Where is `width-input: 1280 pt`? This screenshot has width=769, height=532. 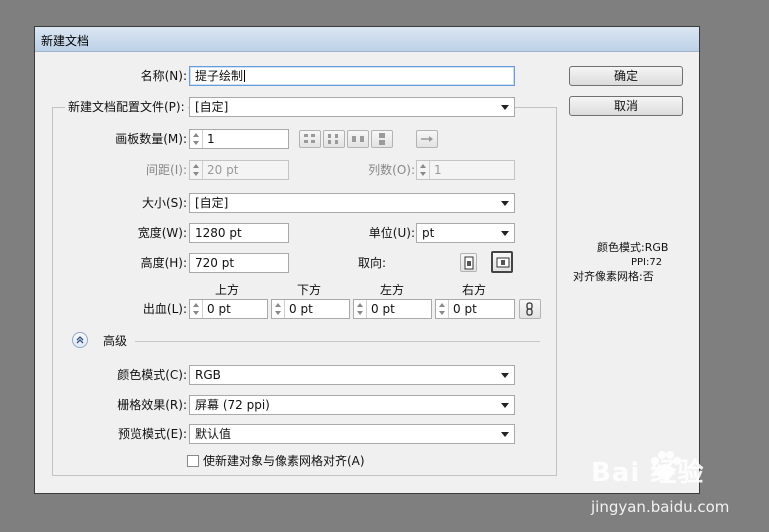
width-input: 1280 pt is located at coordinates (239, 233).